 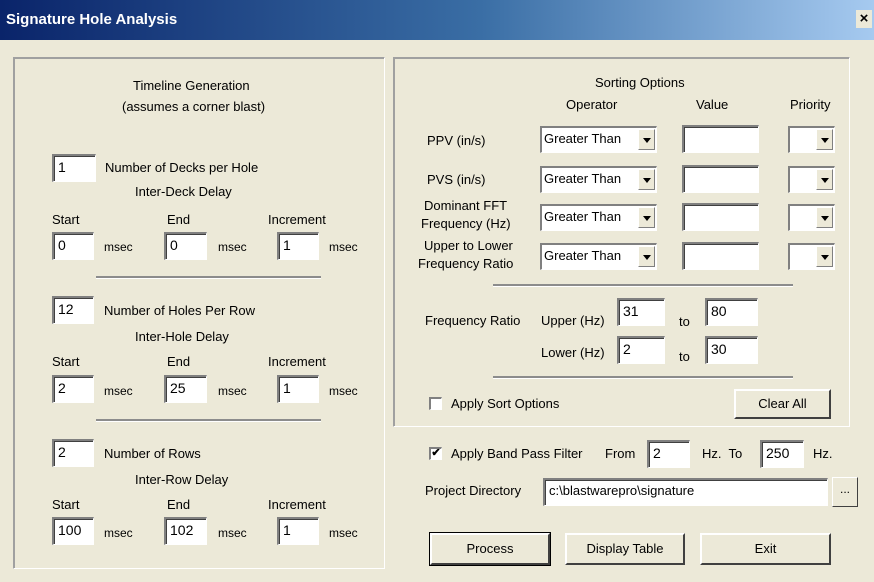 I want to click on row-start-unit: msec, so click(x=118, y=533).